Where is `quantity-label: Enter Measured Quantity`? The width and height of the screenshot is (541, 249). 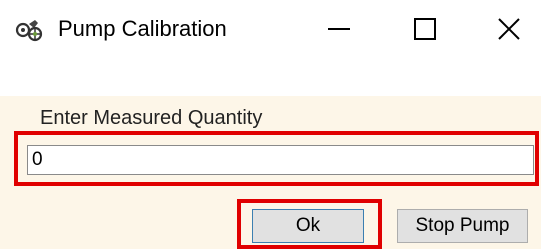
quantity-label: Enter Measured Quantity is located at coordinates (151, 118).